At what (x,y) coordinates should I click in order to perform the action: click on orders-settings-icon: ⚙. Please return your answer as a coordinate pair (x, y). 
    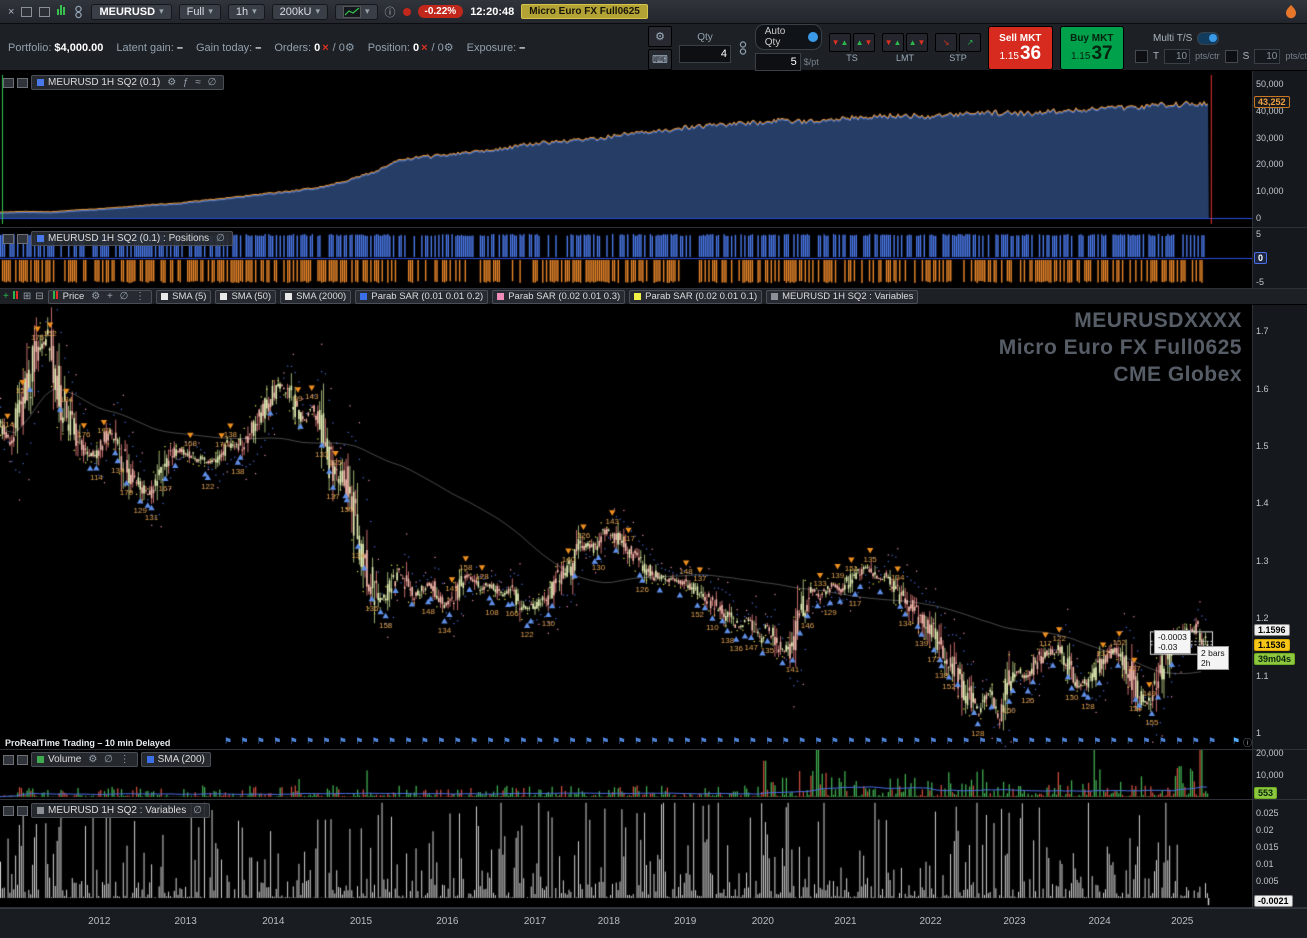
    Looking at the image, I should click on (350, 48).